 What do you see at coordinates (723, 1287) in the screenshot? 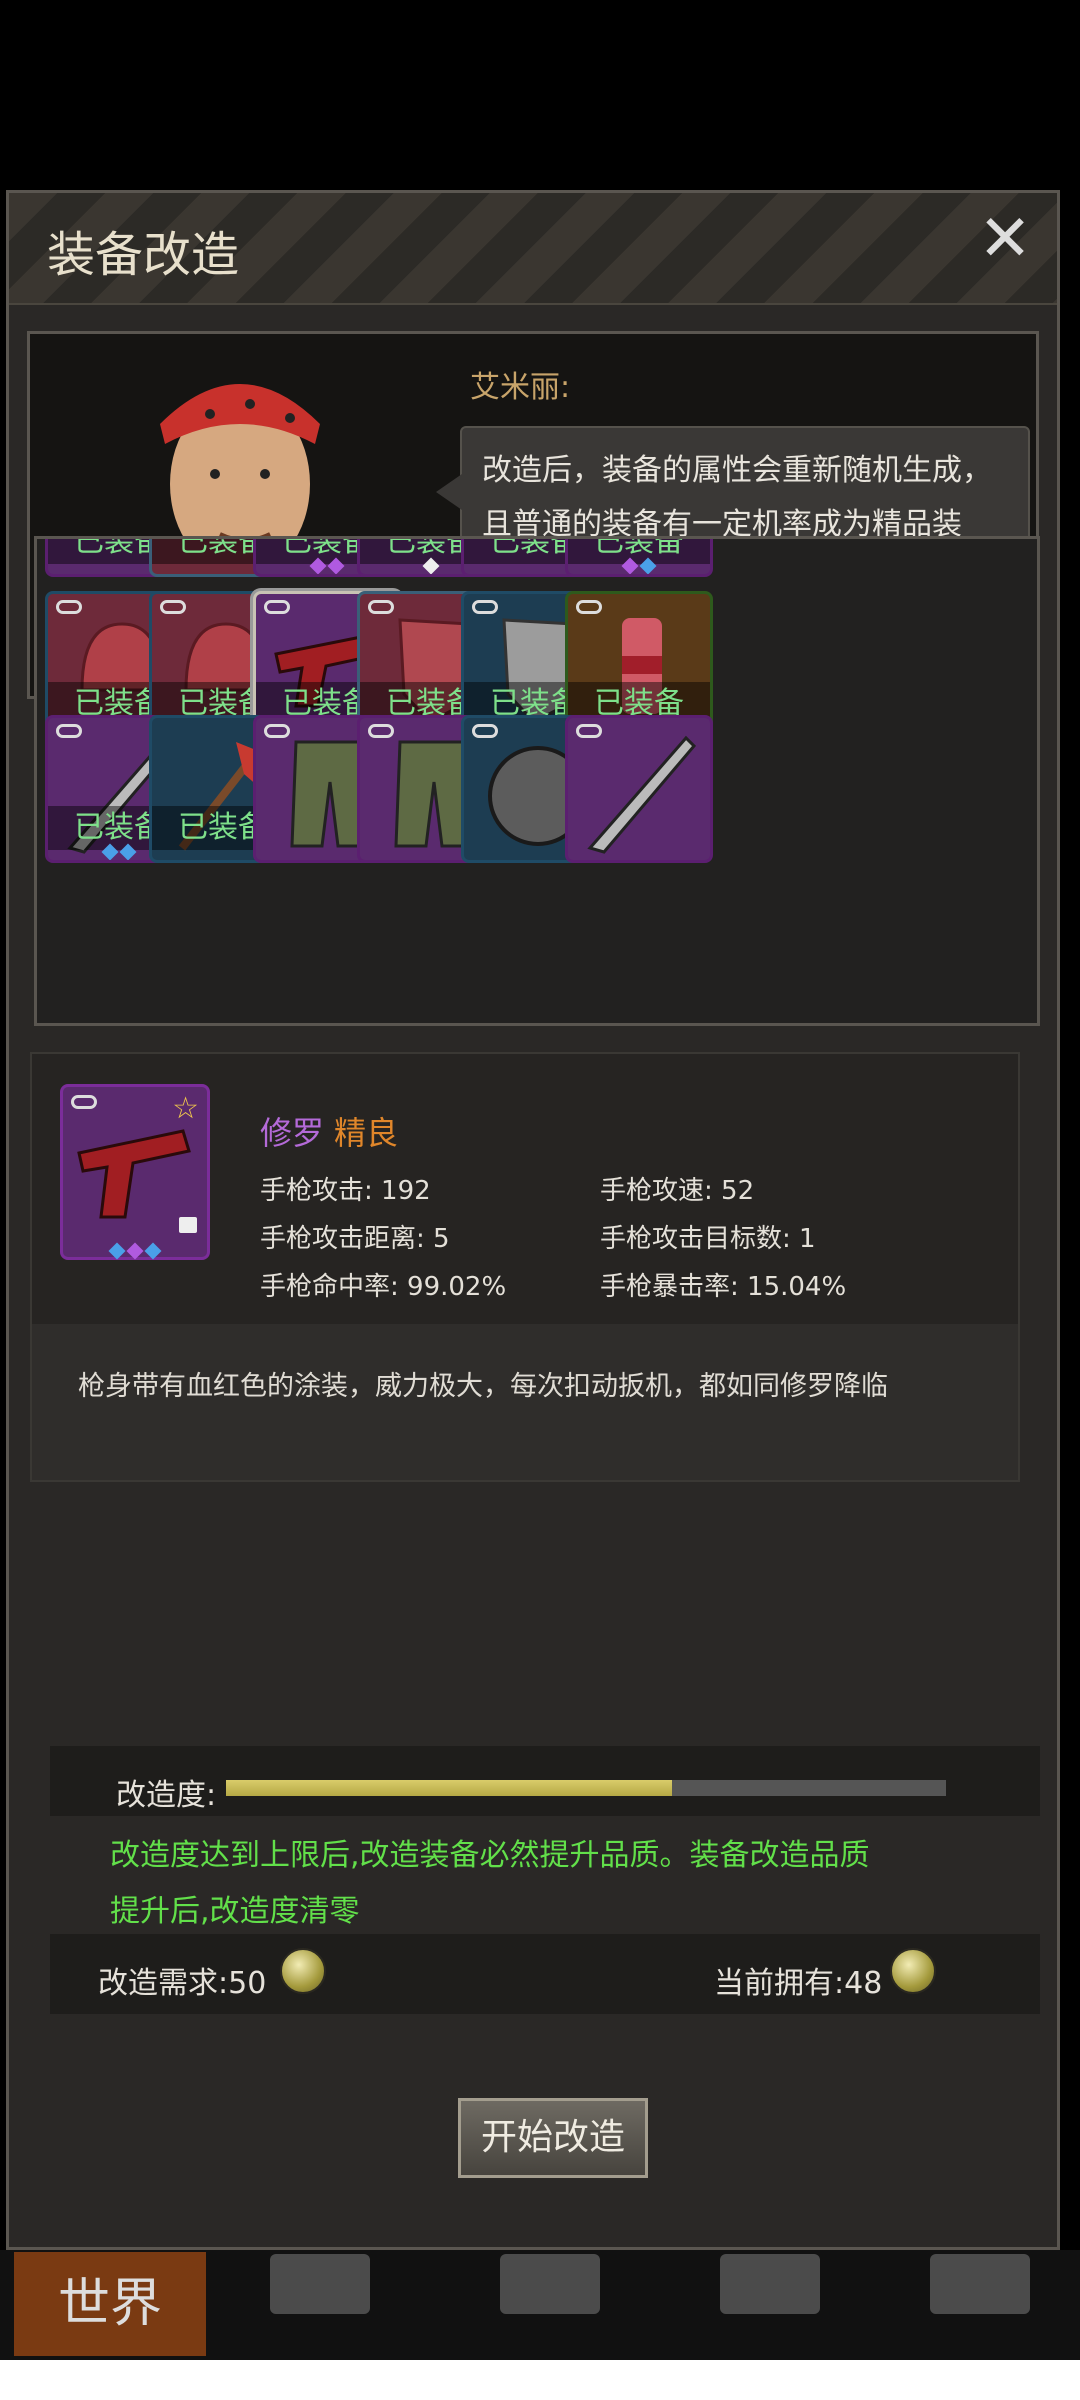
I see `stat-crit-rate: 手枪暴击率: 15.04%` at bounding box center [723, 1287].